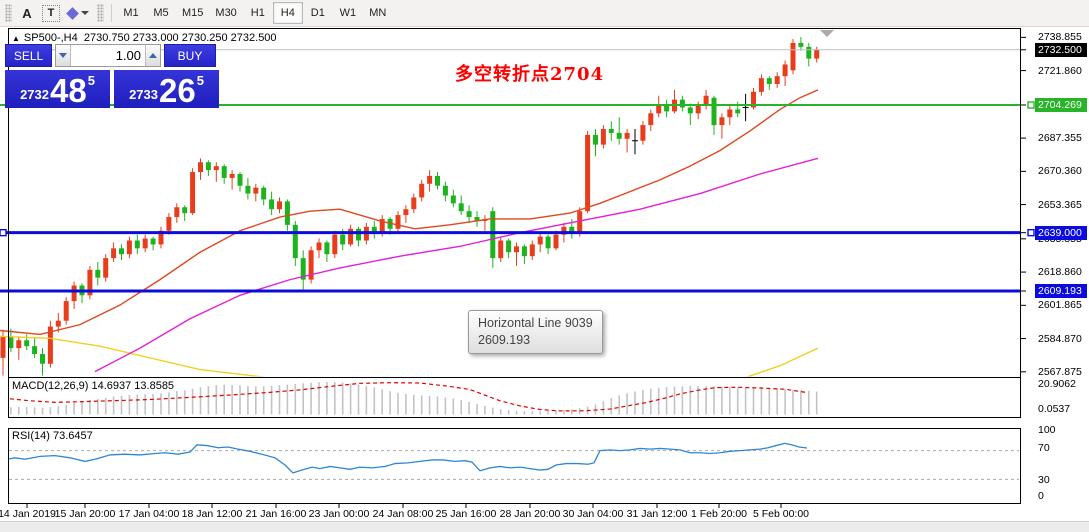 The width and height of the screenshot is (1089, 532). I want to click on triangle-up-icon, so click(153, 55).